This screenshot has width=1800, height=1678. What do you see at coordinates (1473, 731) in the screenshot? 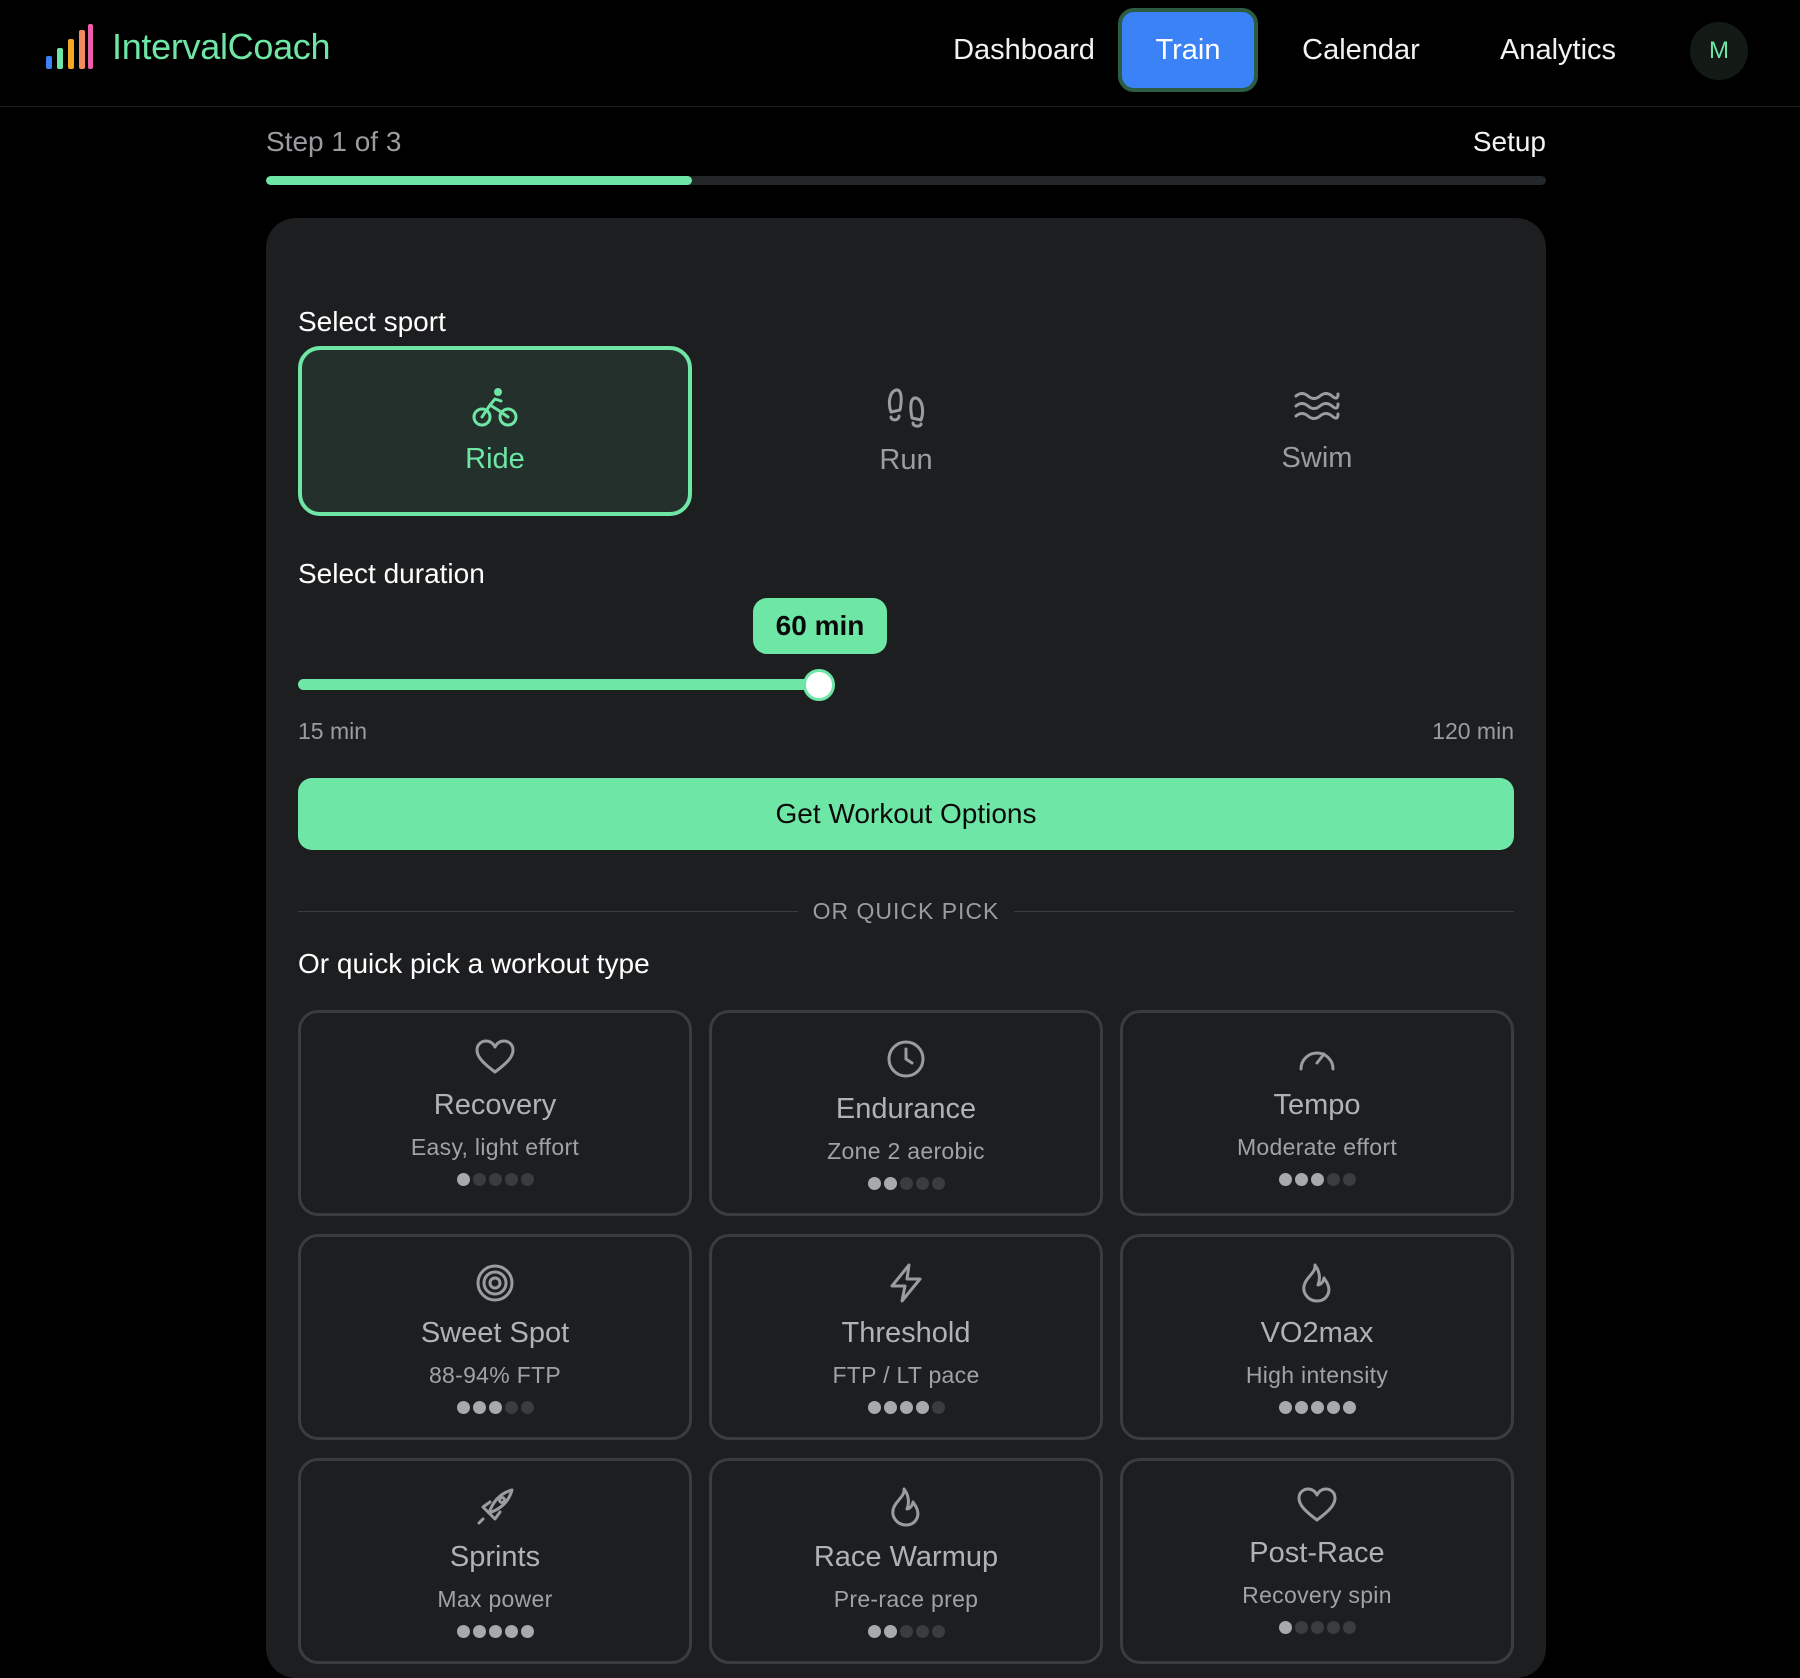
I see `duration-max-label: 120 min` at bounding box center [1473, 731].